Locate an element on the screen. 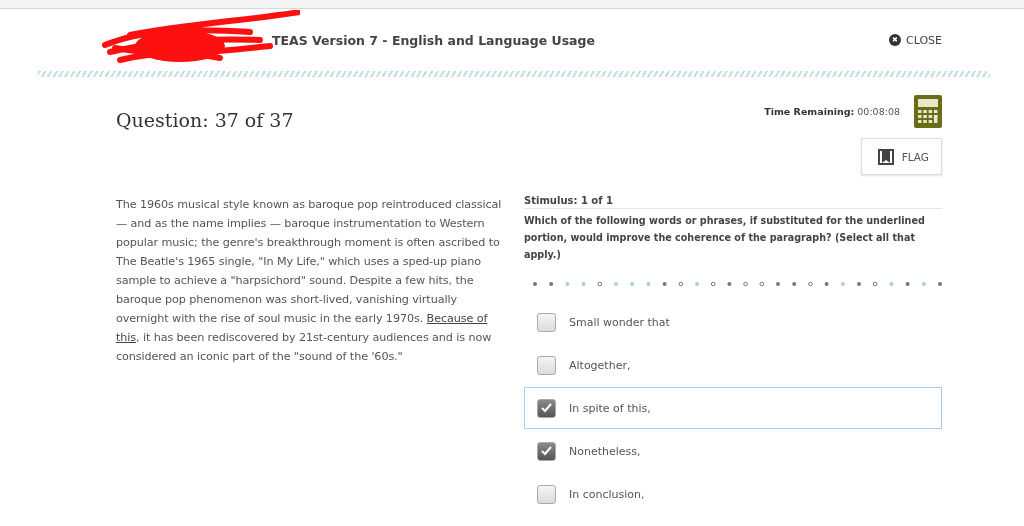 The height and width of the screenshot is (526, 1024). flag-button: FLAG is located at coordinates (901, 156).